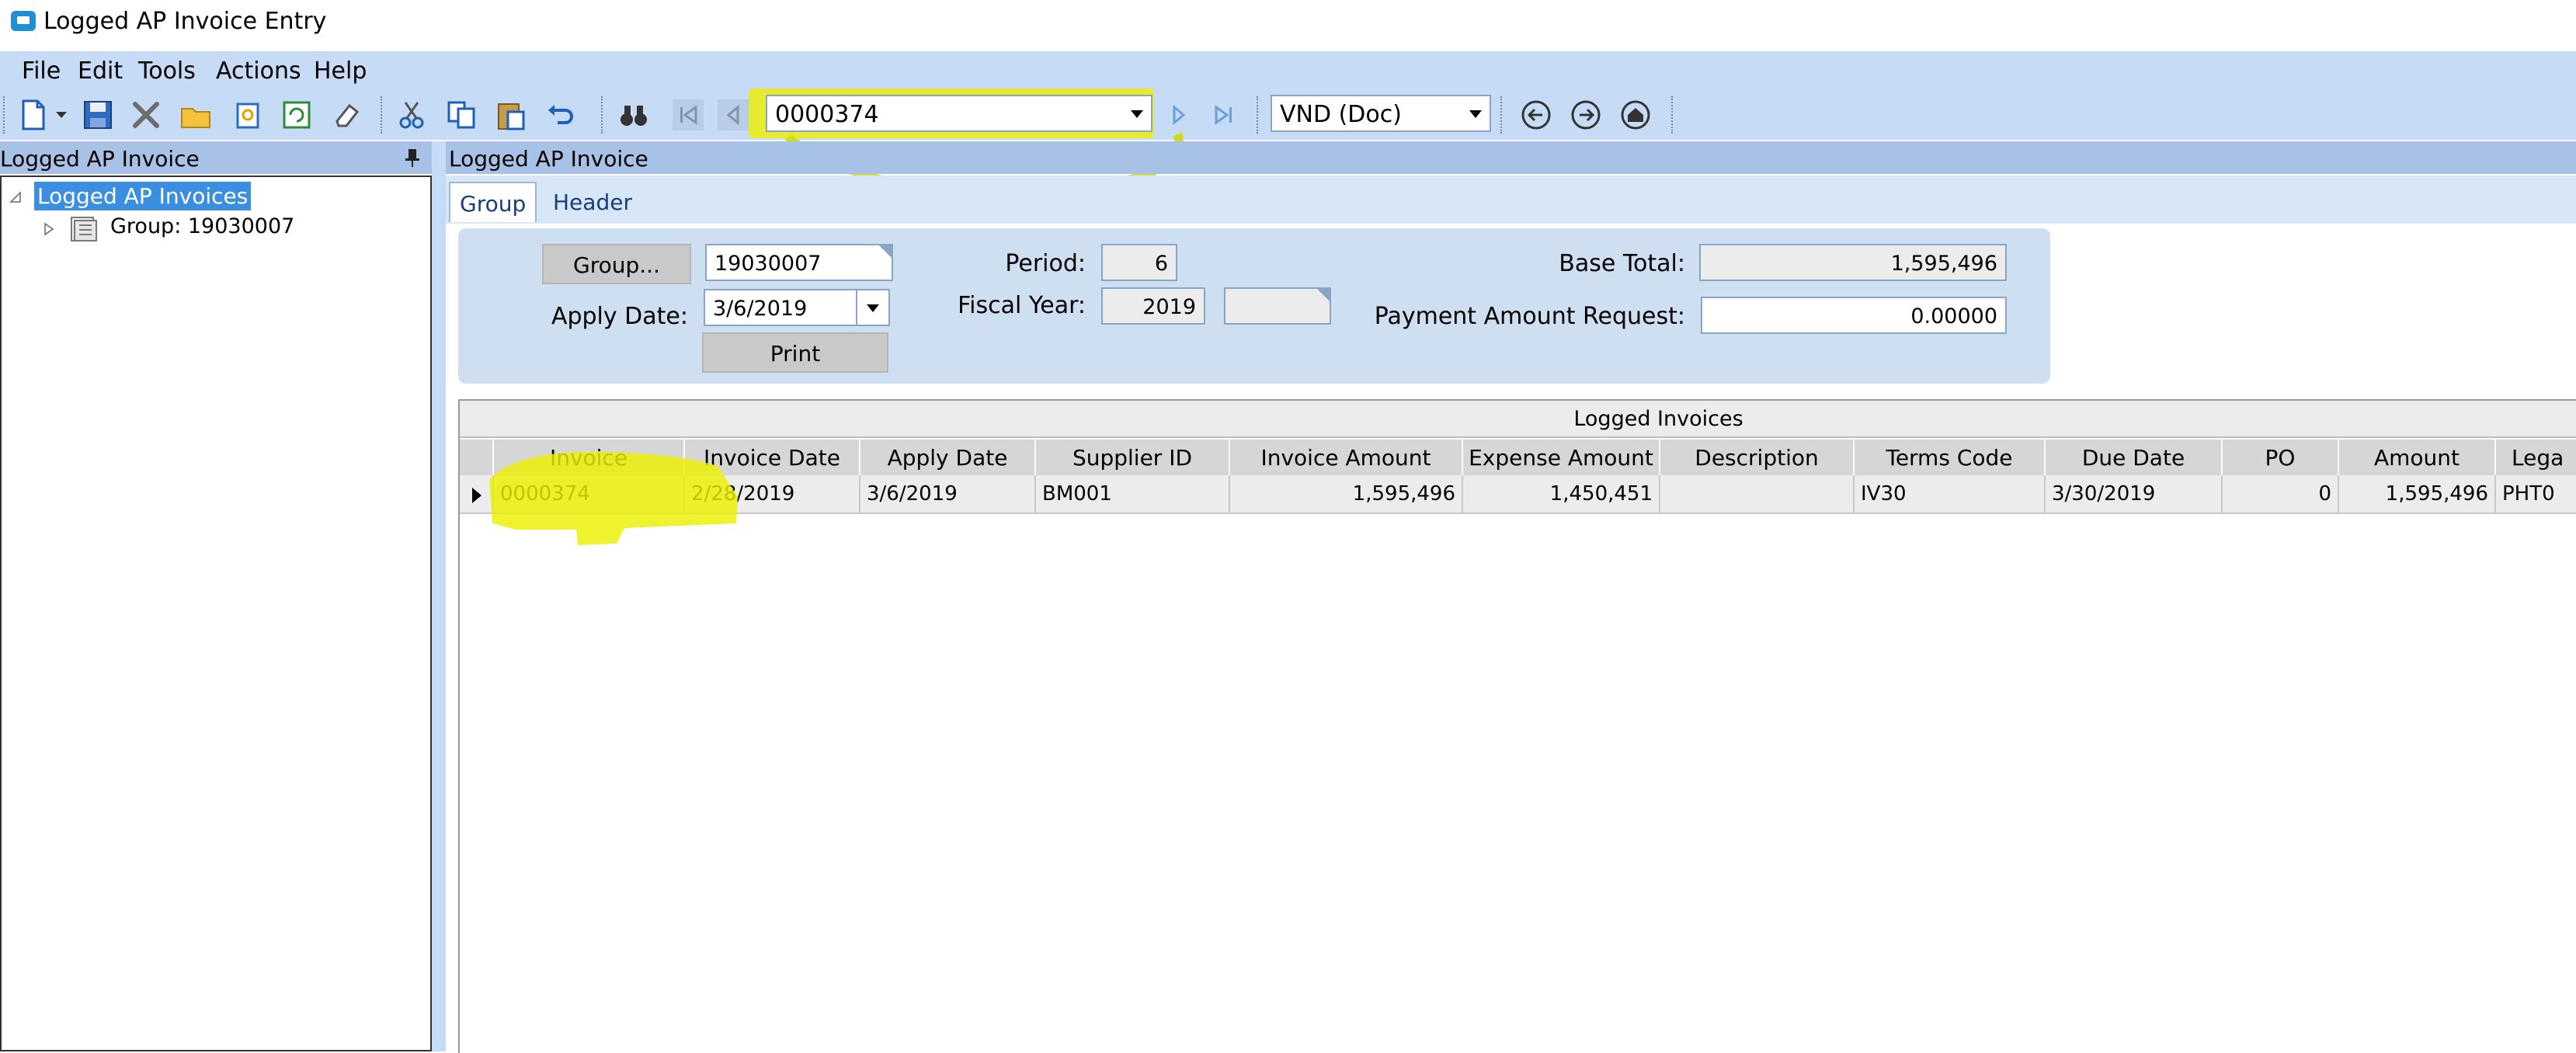 Image resolution: width=2576 pixels, height=1053 pixels. I want to click on date-dropdown-icon, so click(872, 308).